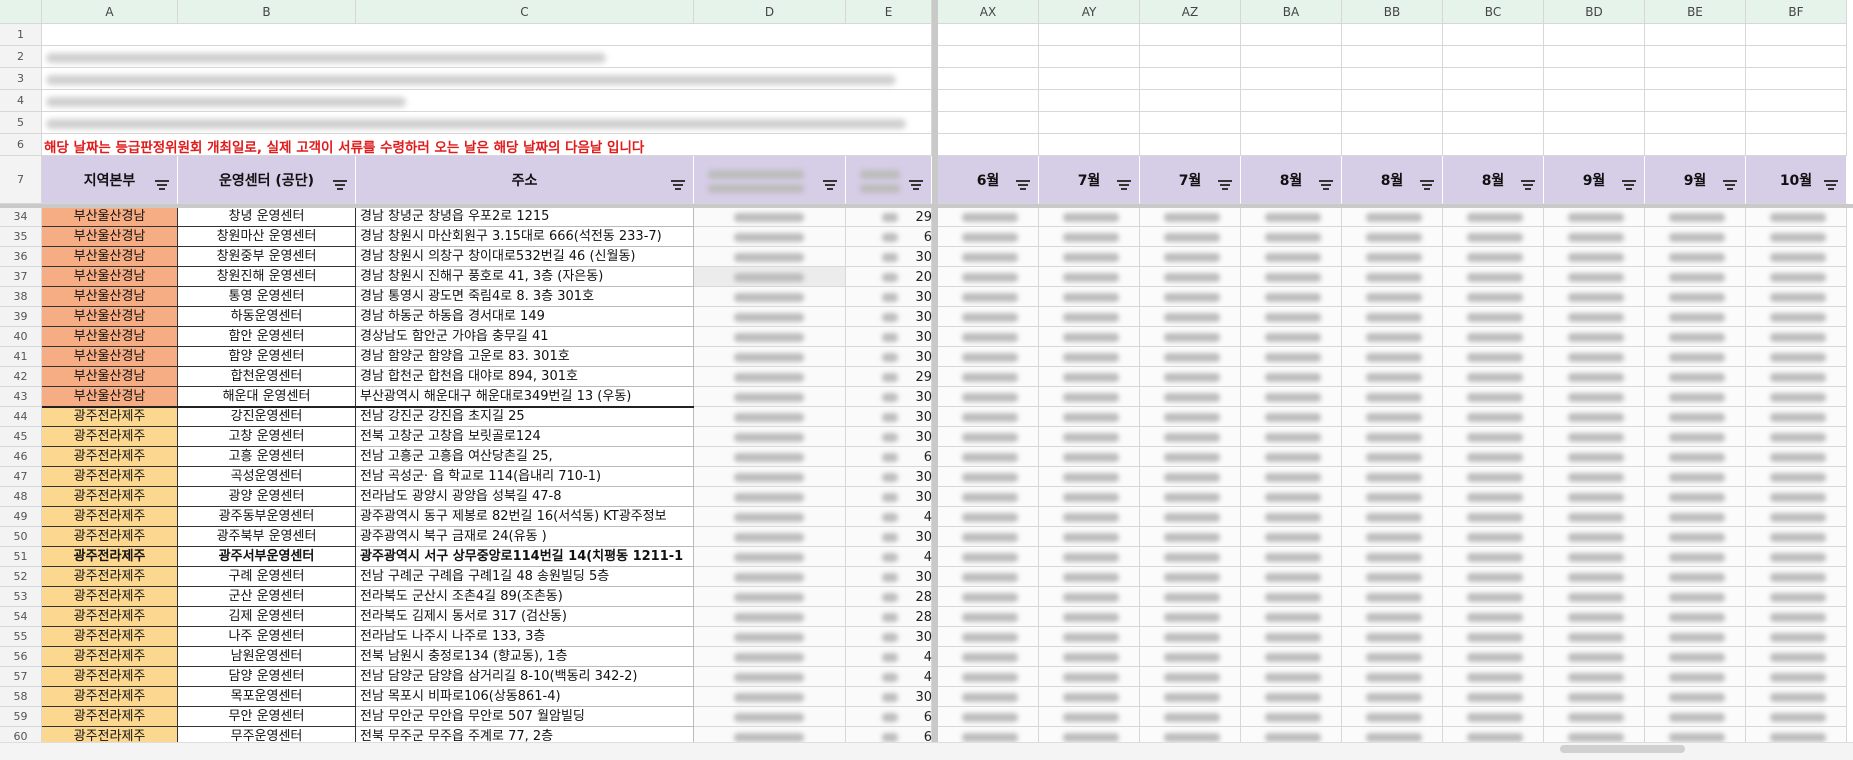 The image size is (1853, 760). Describe the element at coordinates (21, 497) in the screenshot. I see `row-header: 48` at that location.